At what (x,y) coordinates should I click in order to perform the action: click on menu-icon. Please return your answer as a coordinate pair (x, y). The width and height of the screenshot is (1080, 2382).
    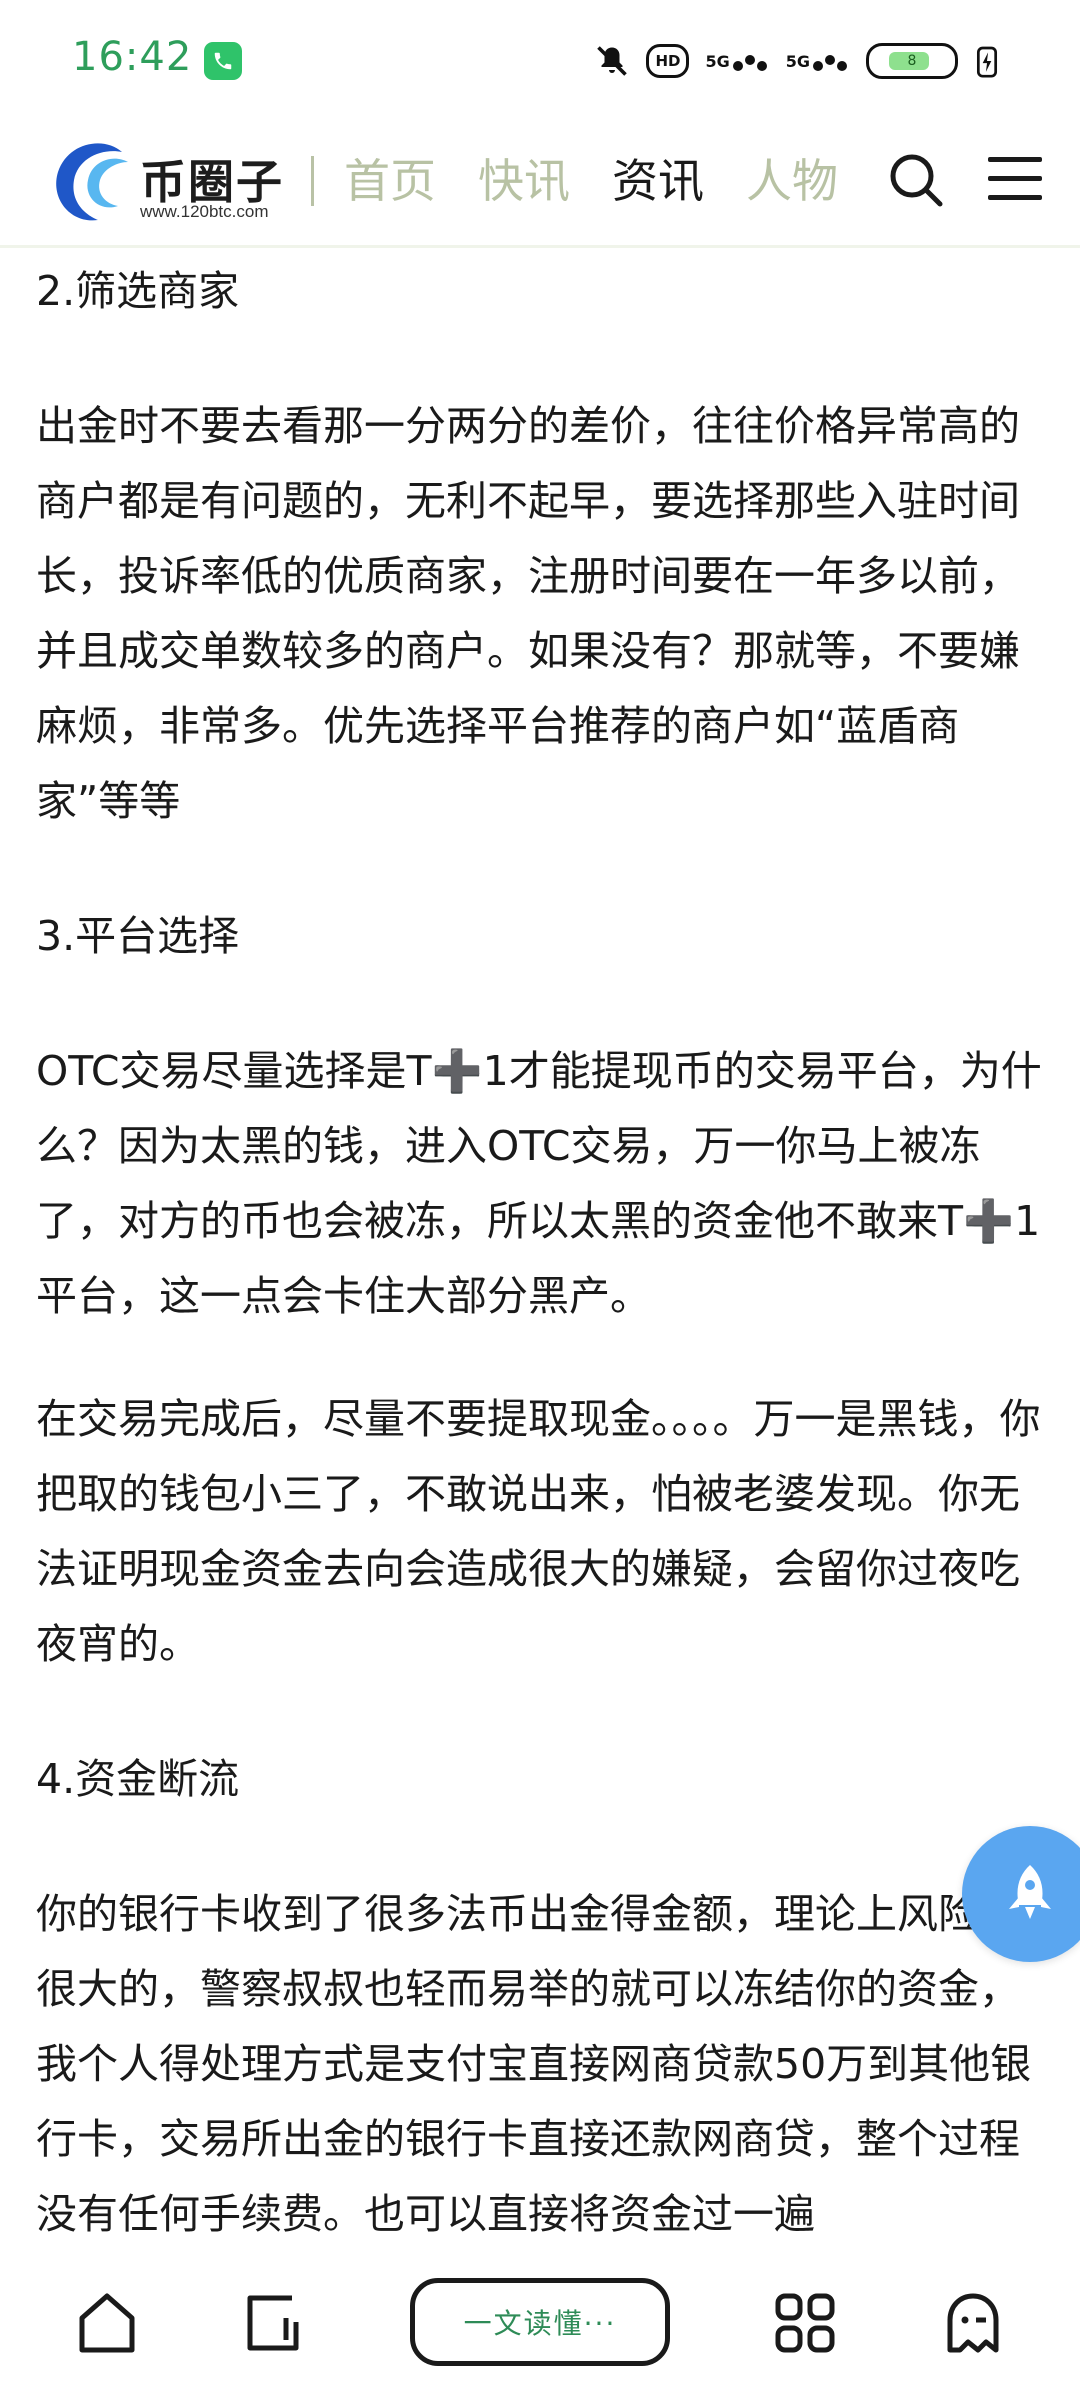
    Looking at the image, I should click on (1015, 179).